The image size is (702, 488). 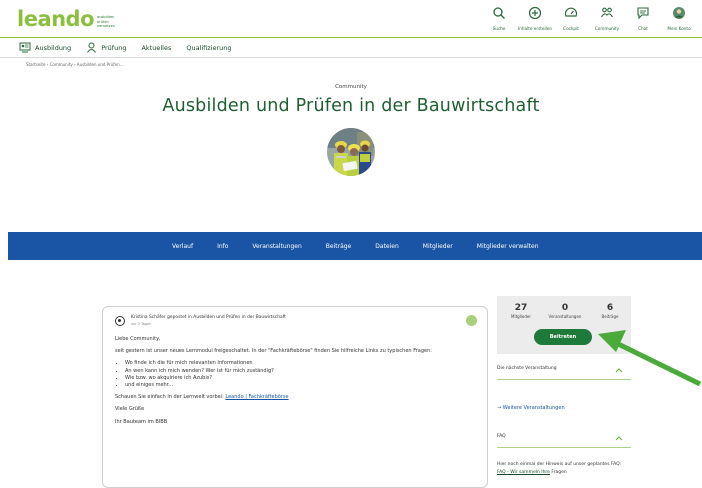 What do you see at coordinates (130, 409) in the screenshot?
I see `post-closing: Viele Grüße` at bounding box center [130, 409].